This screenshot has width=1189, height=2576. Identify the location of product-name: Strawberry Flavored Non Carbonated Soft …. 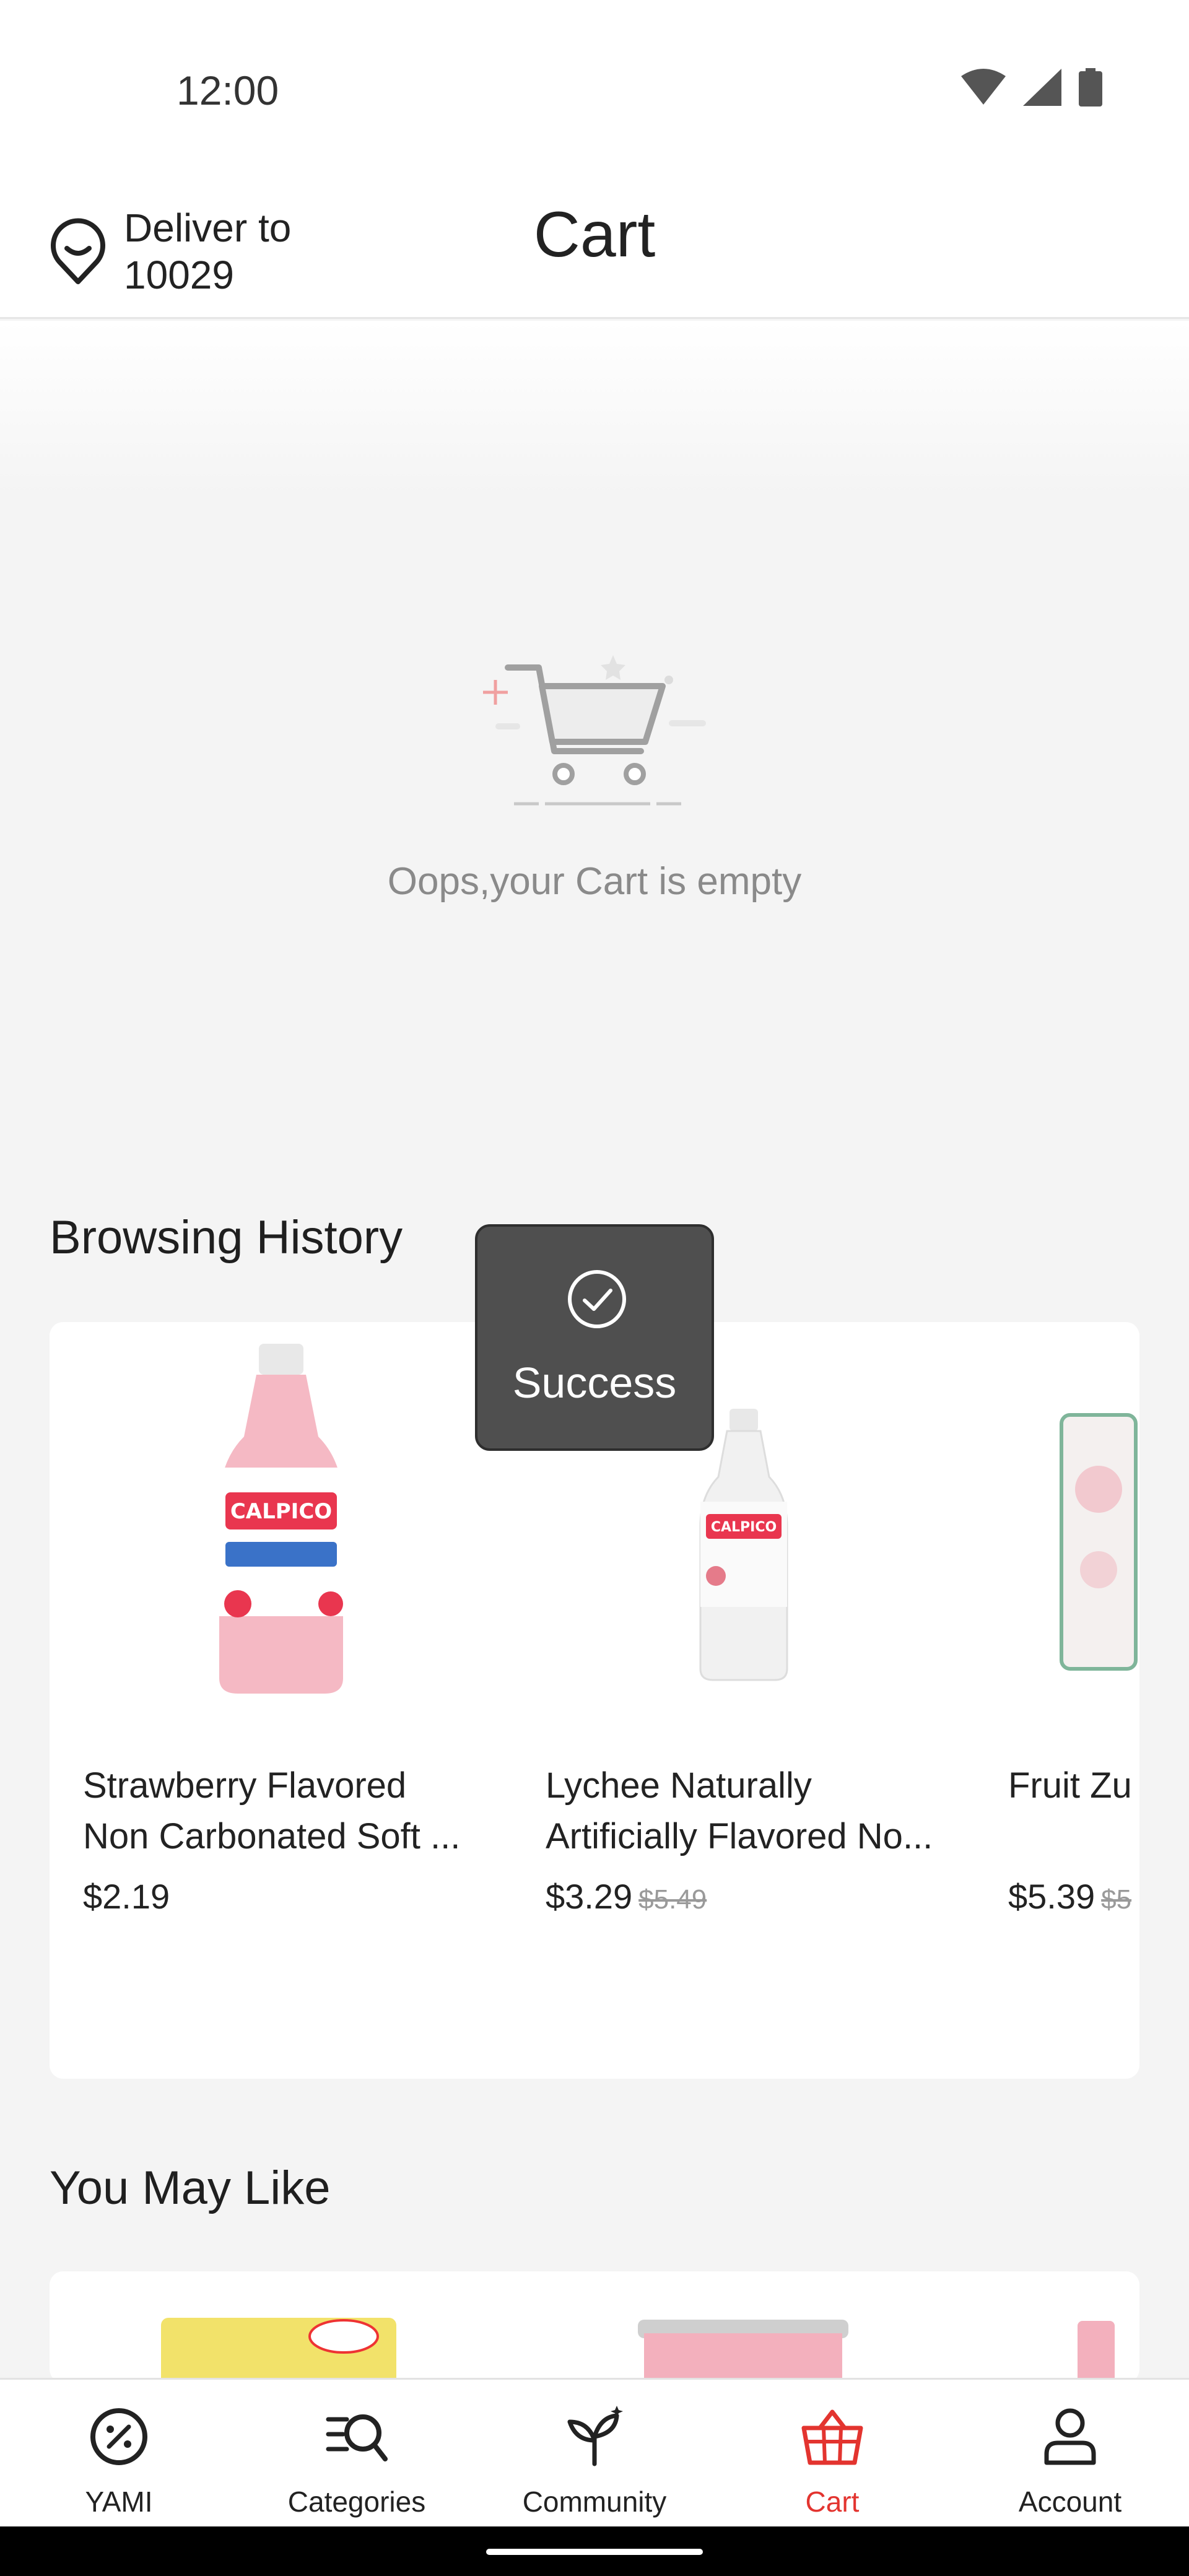
(272, 1810).